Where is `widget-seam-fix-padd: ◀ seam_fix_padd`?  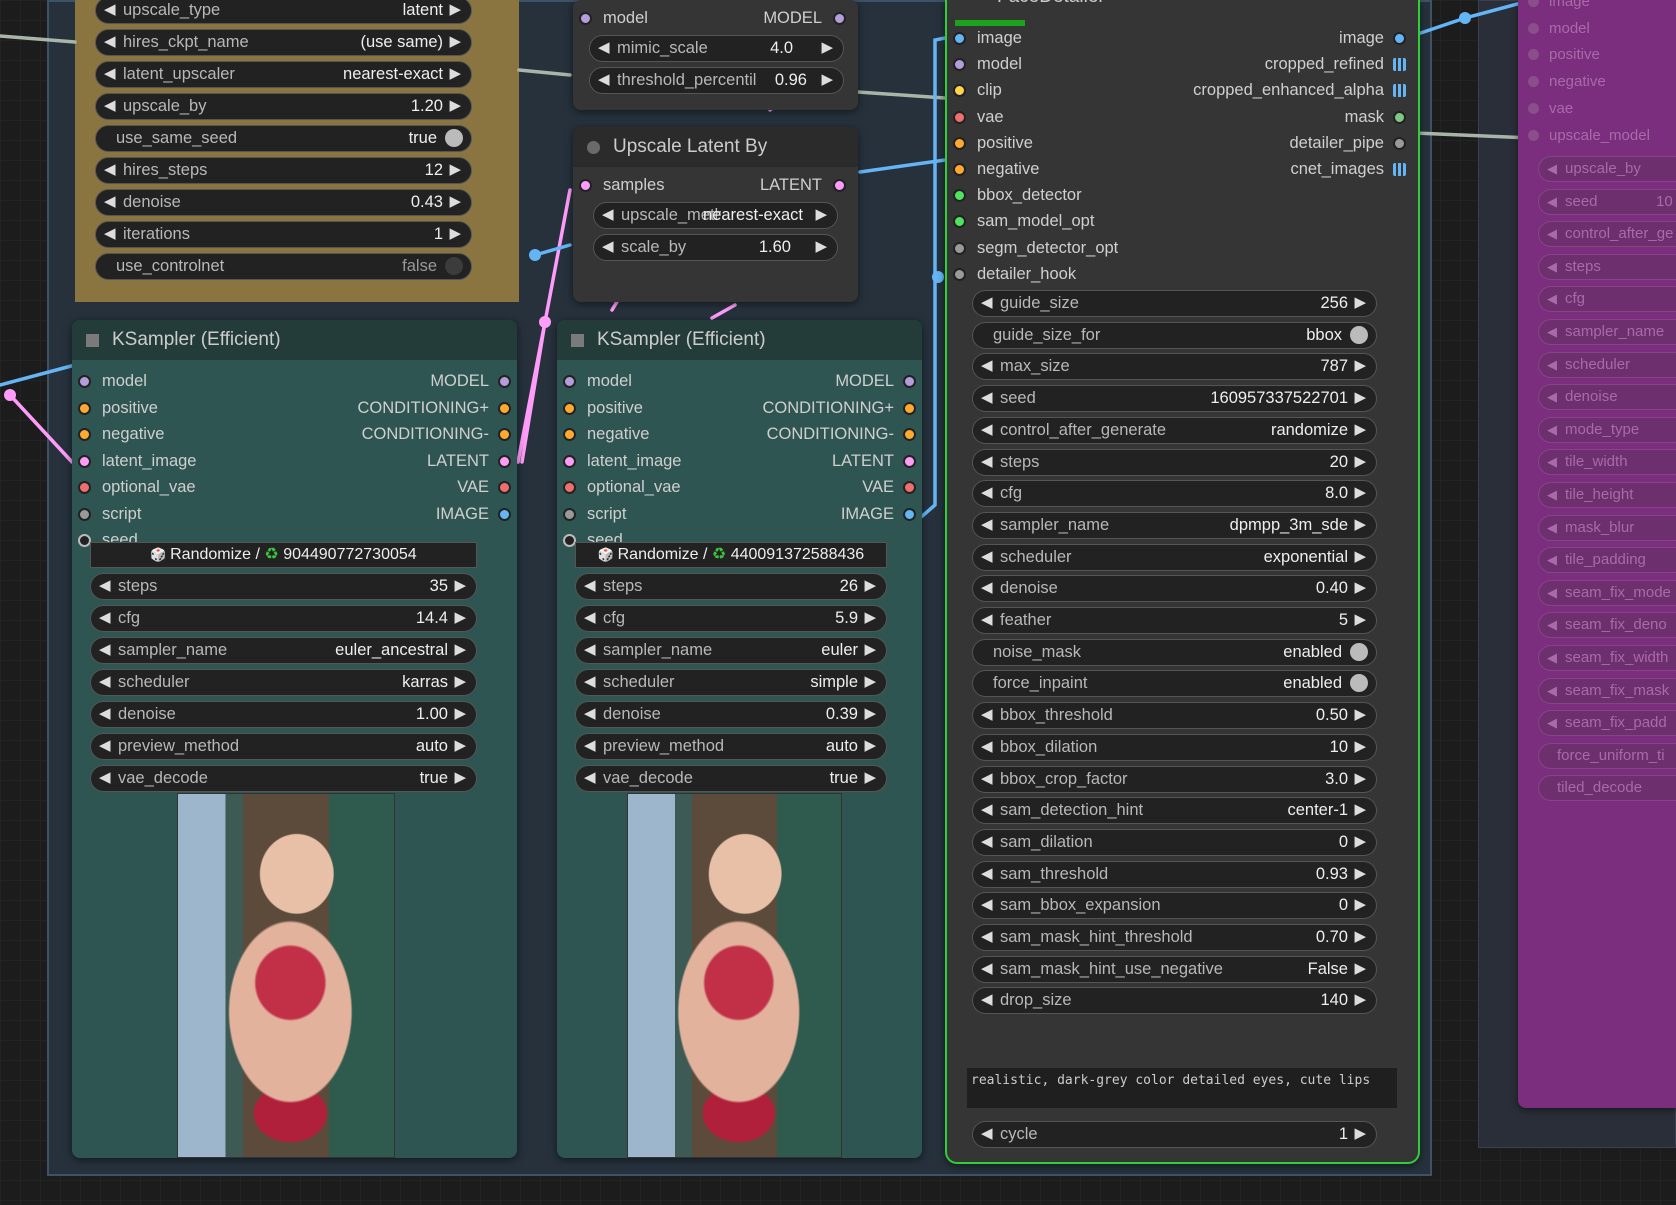
widget-seam-fix-padd: ◀ seam_fix_padd is located at coordinates (1607, 723).